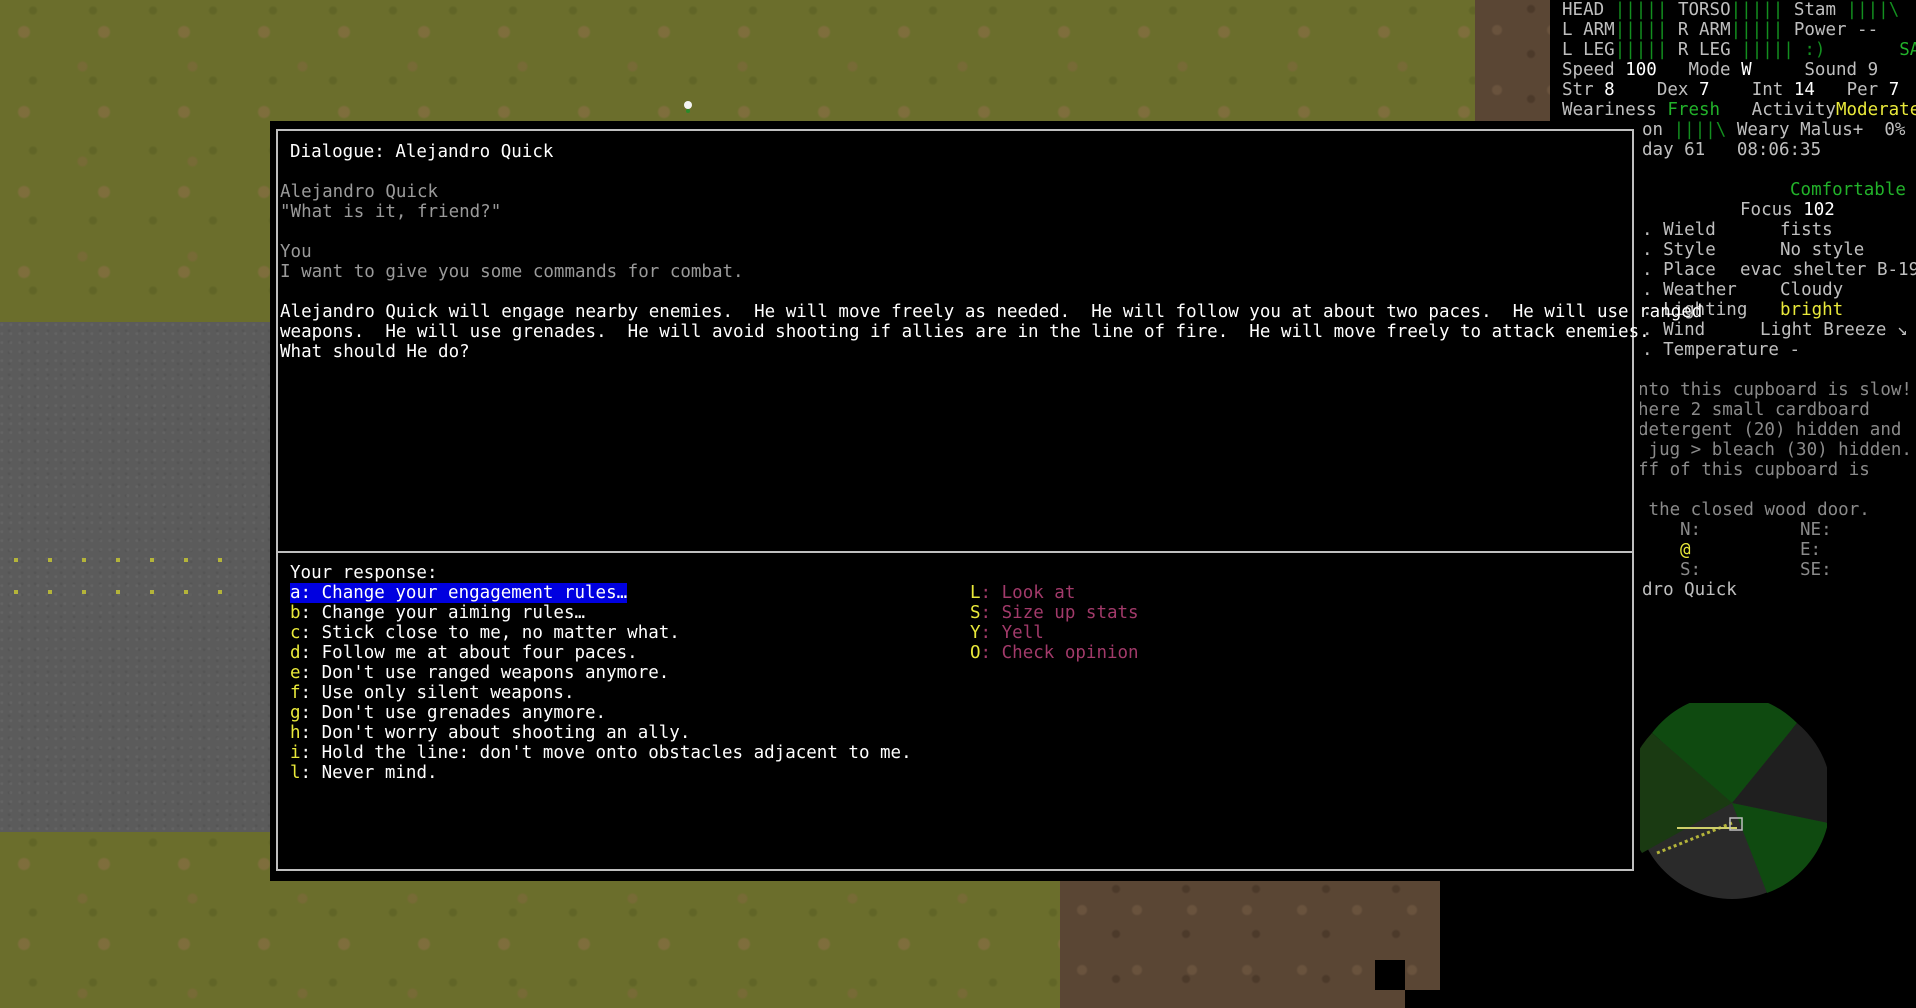 Image resolution: width=1916 pixels, height=1008 pixels. I want to click on response-text: : Don't use ranged weapons anymore., so click(485, 673).